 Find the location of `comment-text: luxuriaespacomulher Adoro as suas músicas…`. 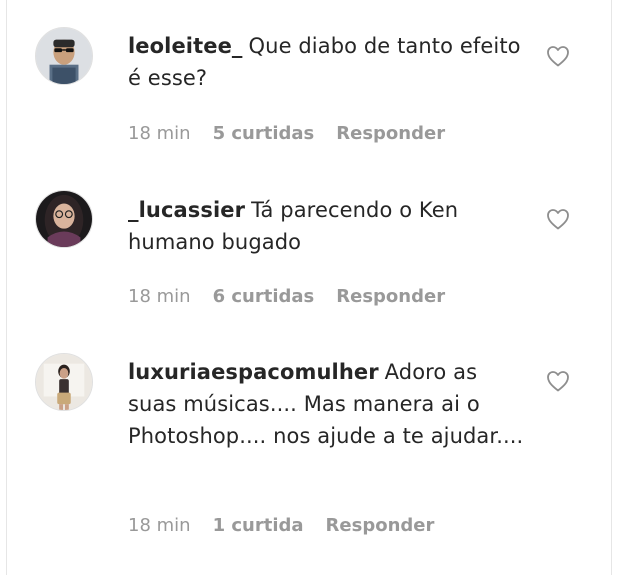

comment-text: luxuriaespacomulher Adoro as suas músicas… is located at coordinates (328, 404).